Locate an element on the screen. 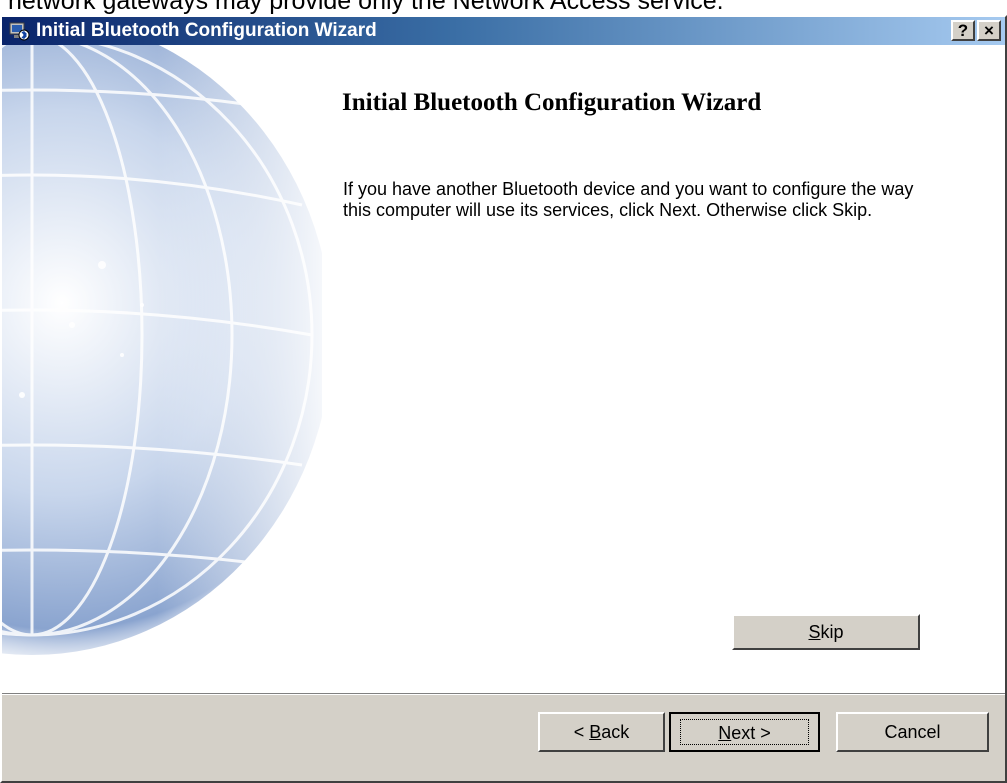  skip-button: Skip is located at coordinates (826, 632).